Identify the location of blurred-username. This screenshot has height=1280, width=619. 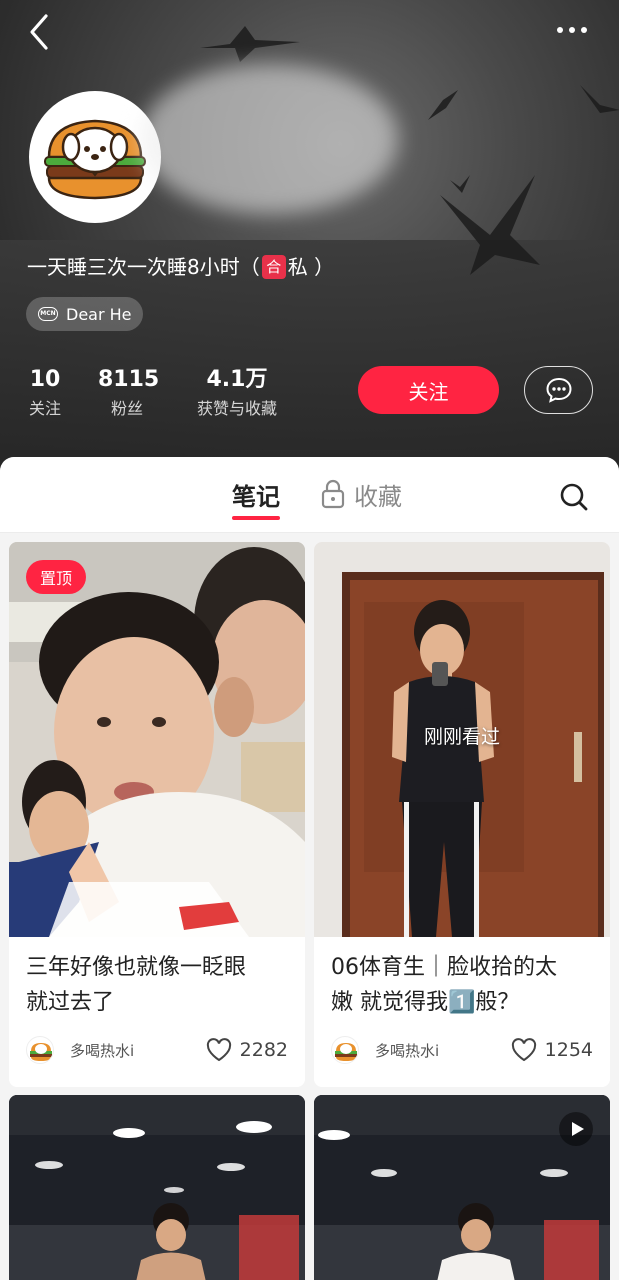
(269, 139).